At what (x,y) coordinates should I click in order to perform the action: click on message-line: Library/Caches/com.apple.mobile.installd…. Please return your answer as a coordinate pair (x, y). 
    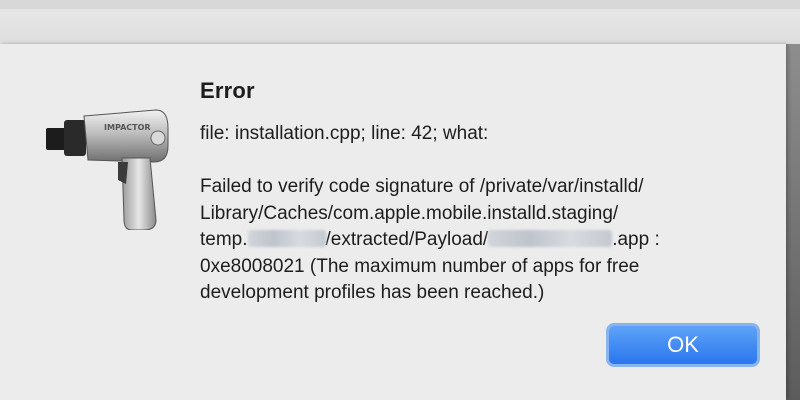
    Looking at the image, I should click on (409, 213).